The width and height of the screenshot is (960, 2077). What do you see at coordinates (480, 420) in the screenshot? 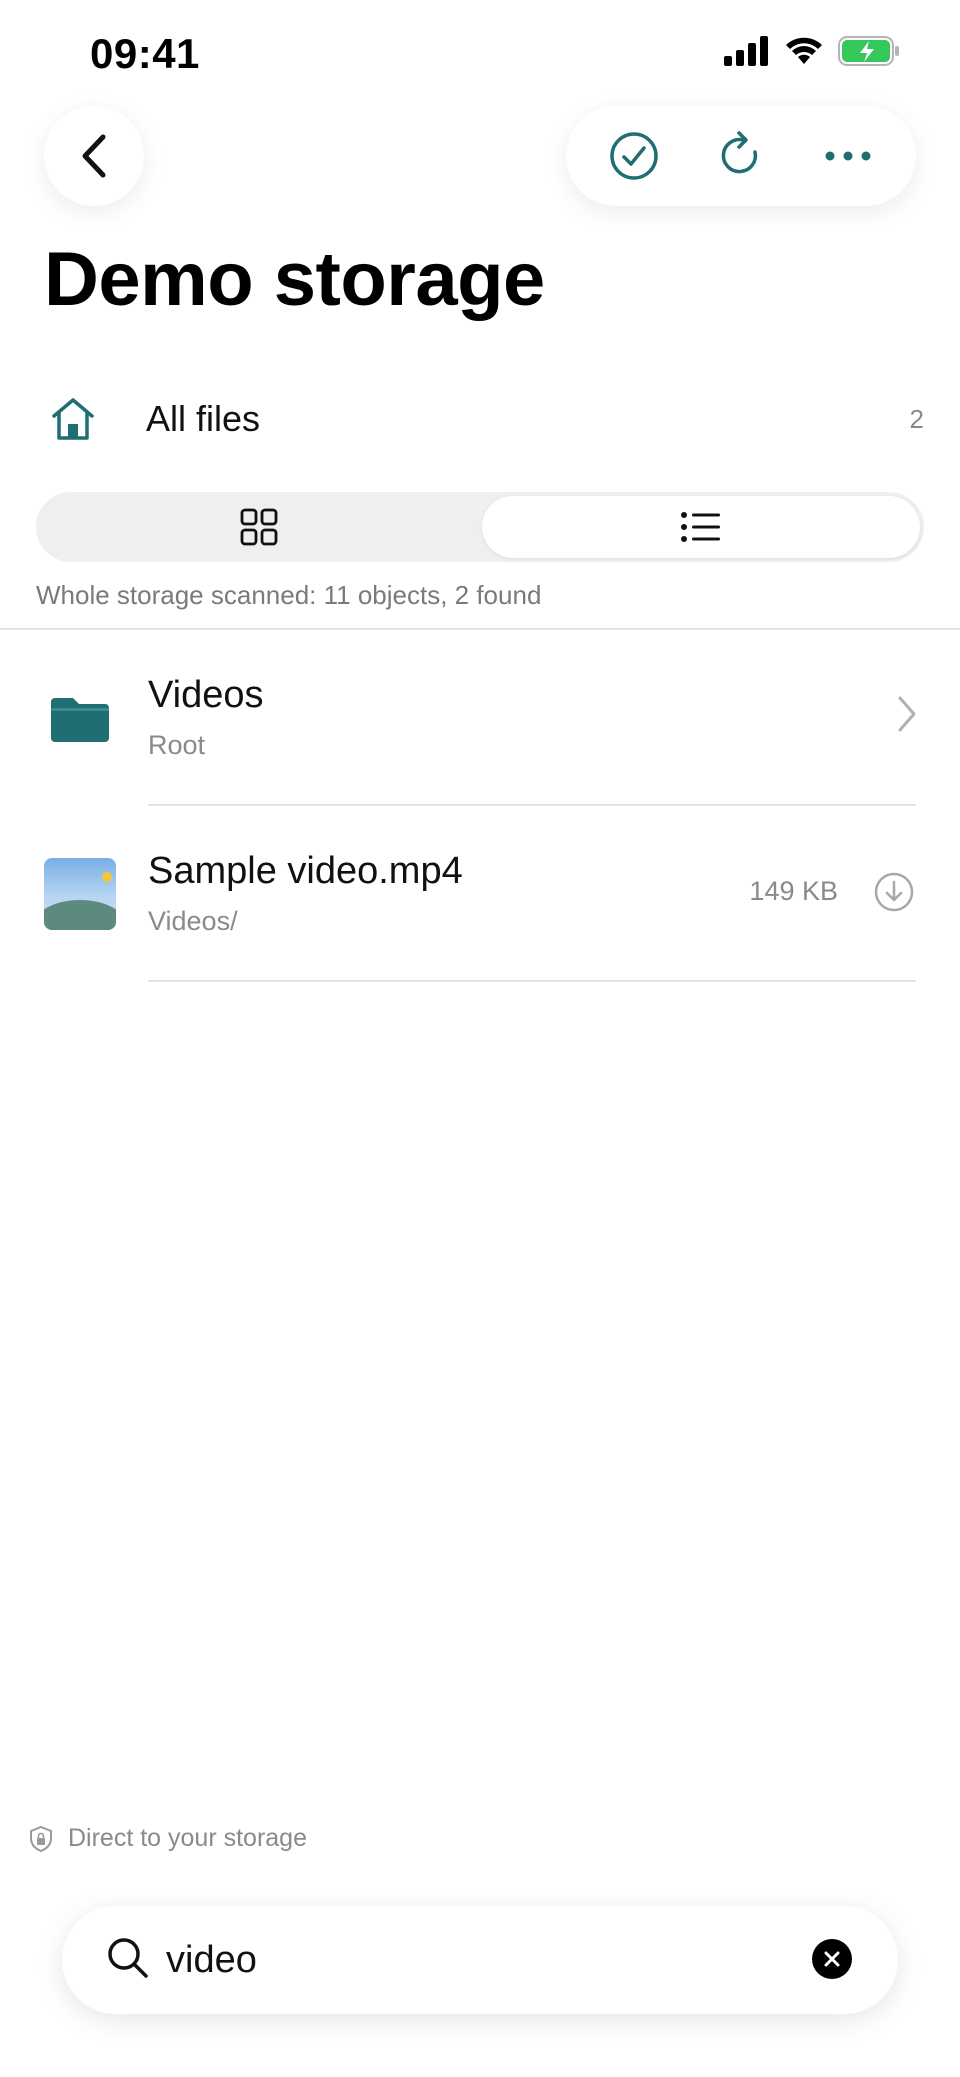
I see `location-row: All files 2` at bounding box center [480, 420].